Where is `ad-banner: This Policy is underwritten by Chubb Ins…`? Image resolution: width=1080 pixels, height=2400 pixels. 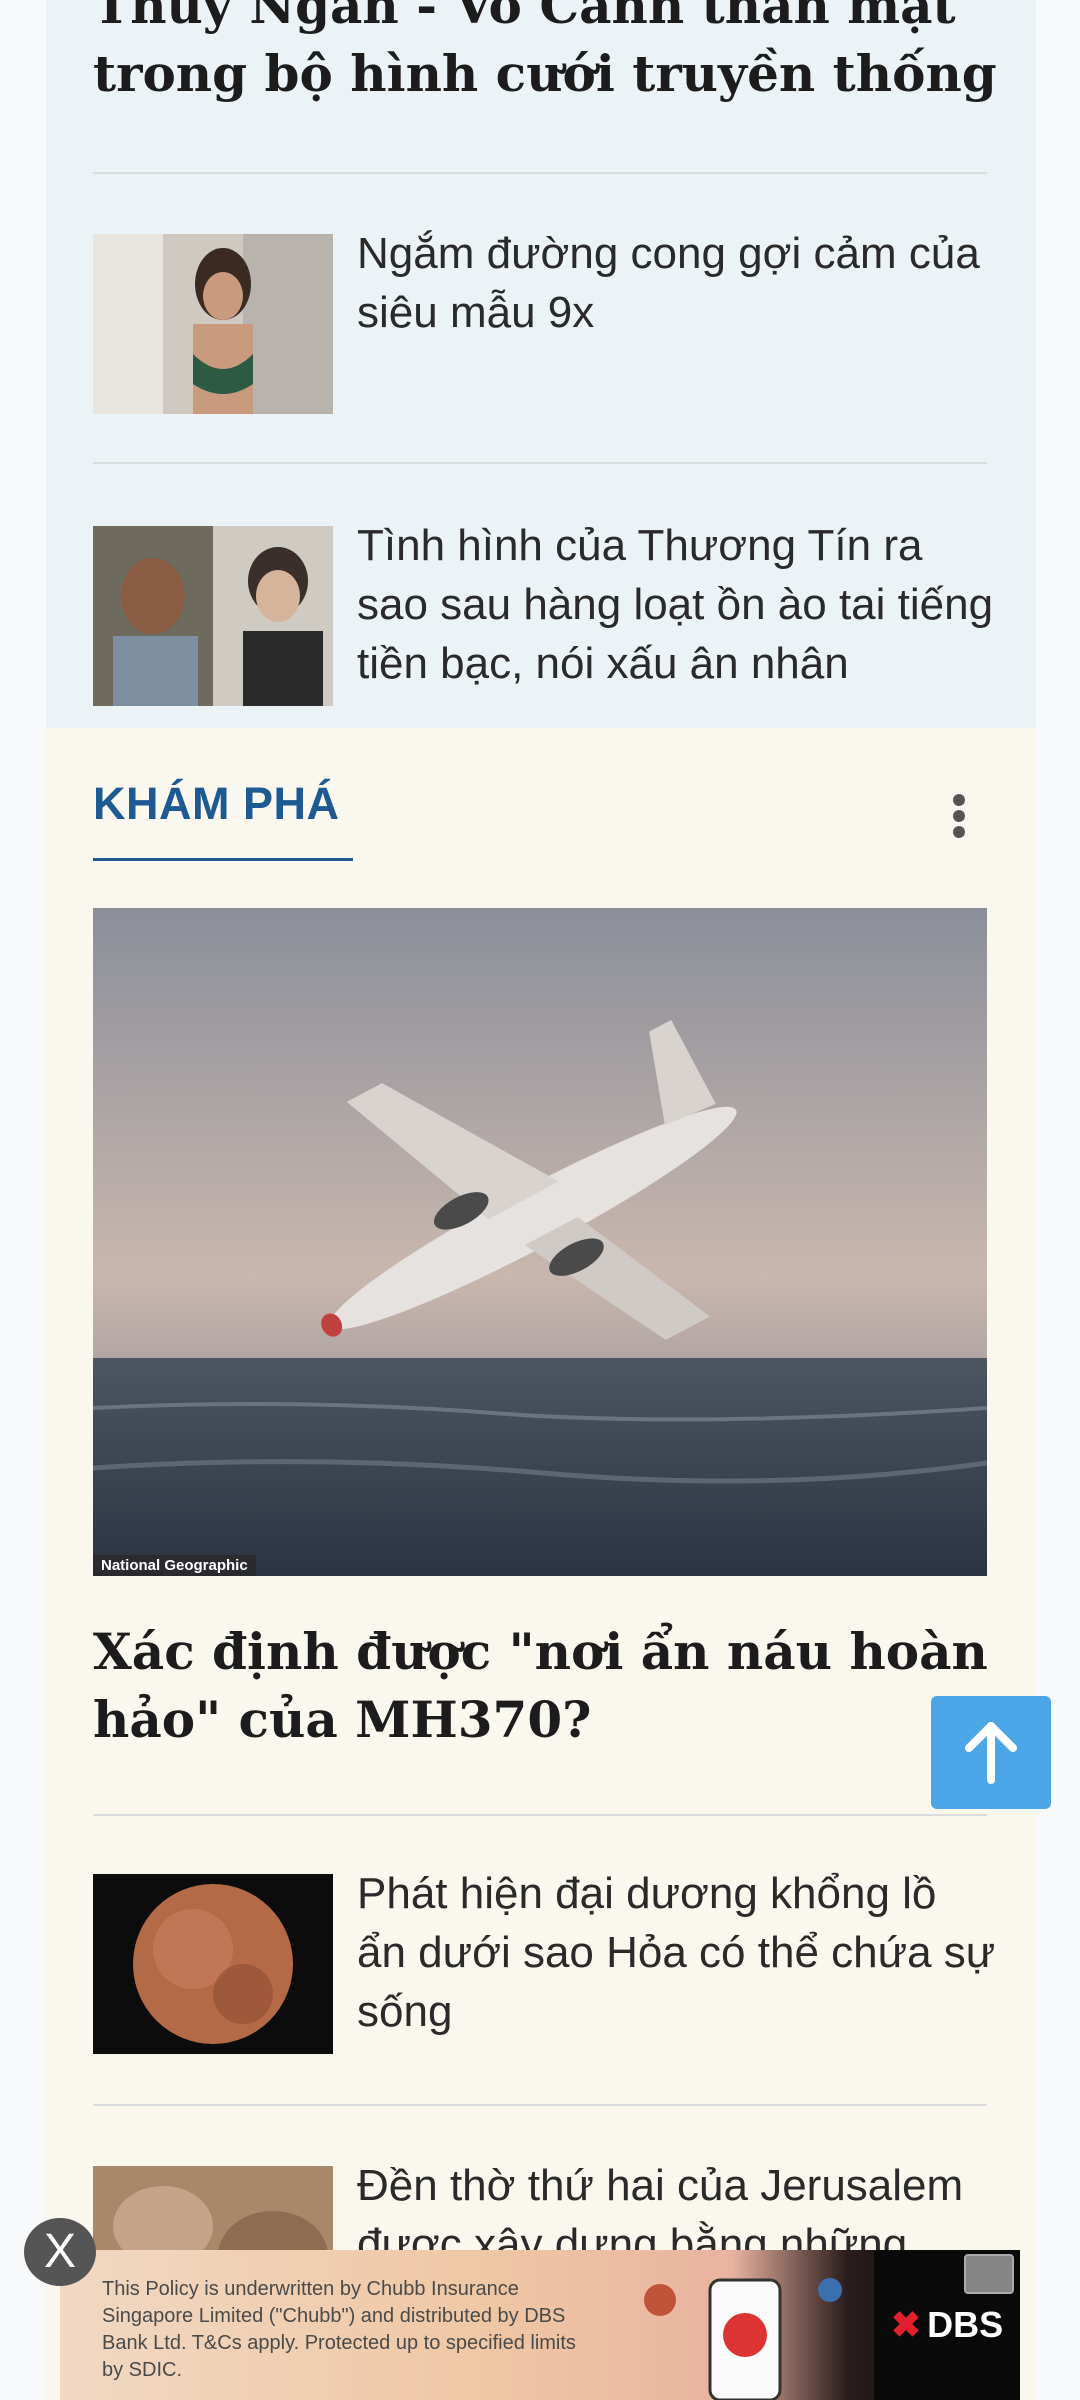
ad-banner: This Policy is underwritten by Chubb Ins… is located at coordinates (540, 2325).